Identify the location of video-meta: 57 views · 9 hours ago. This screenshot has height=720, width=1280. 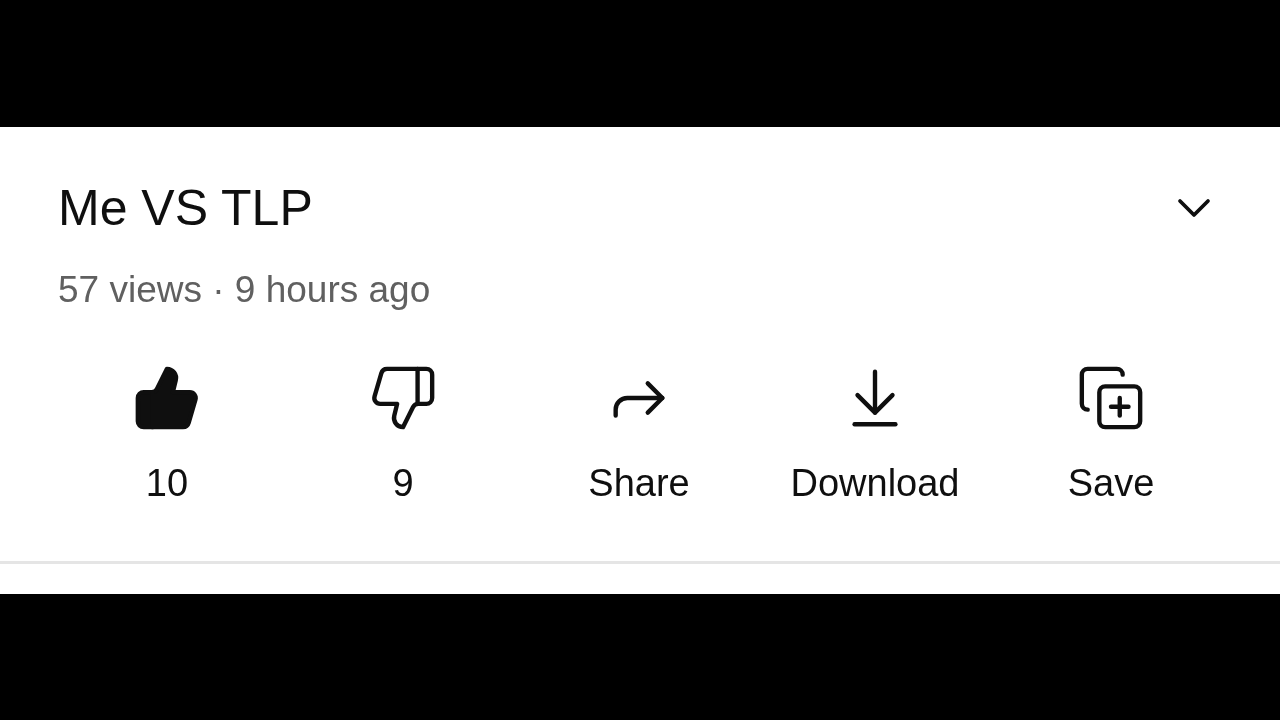
(244, 289).